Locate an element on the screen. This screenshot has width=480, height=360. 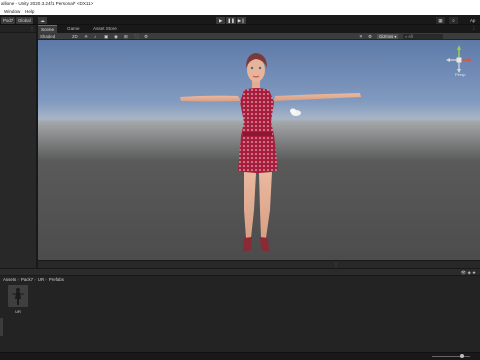
search-icon: ⌕ is located at coordinates (453, 20).